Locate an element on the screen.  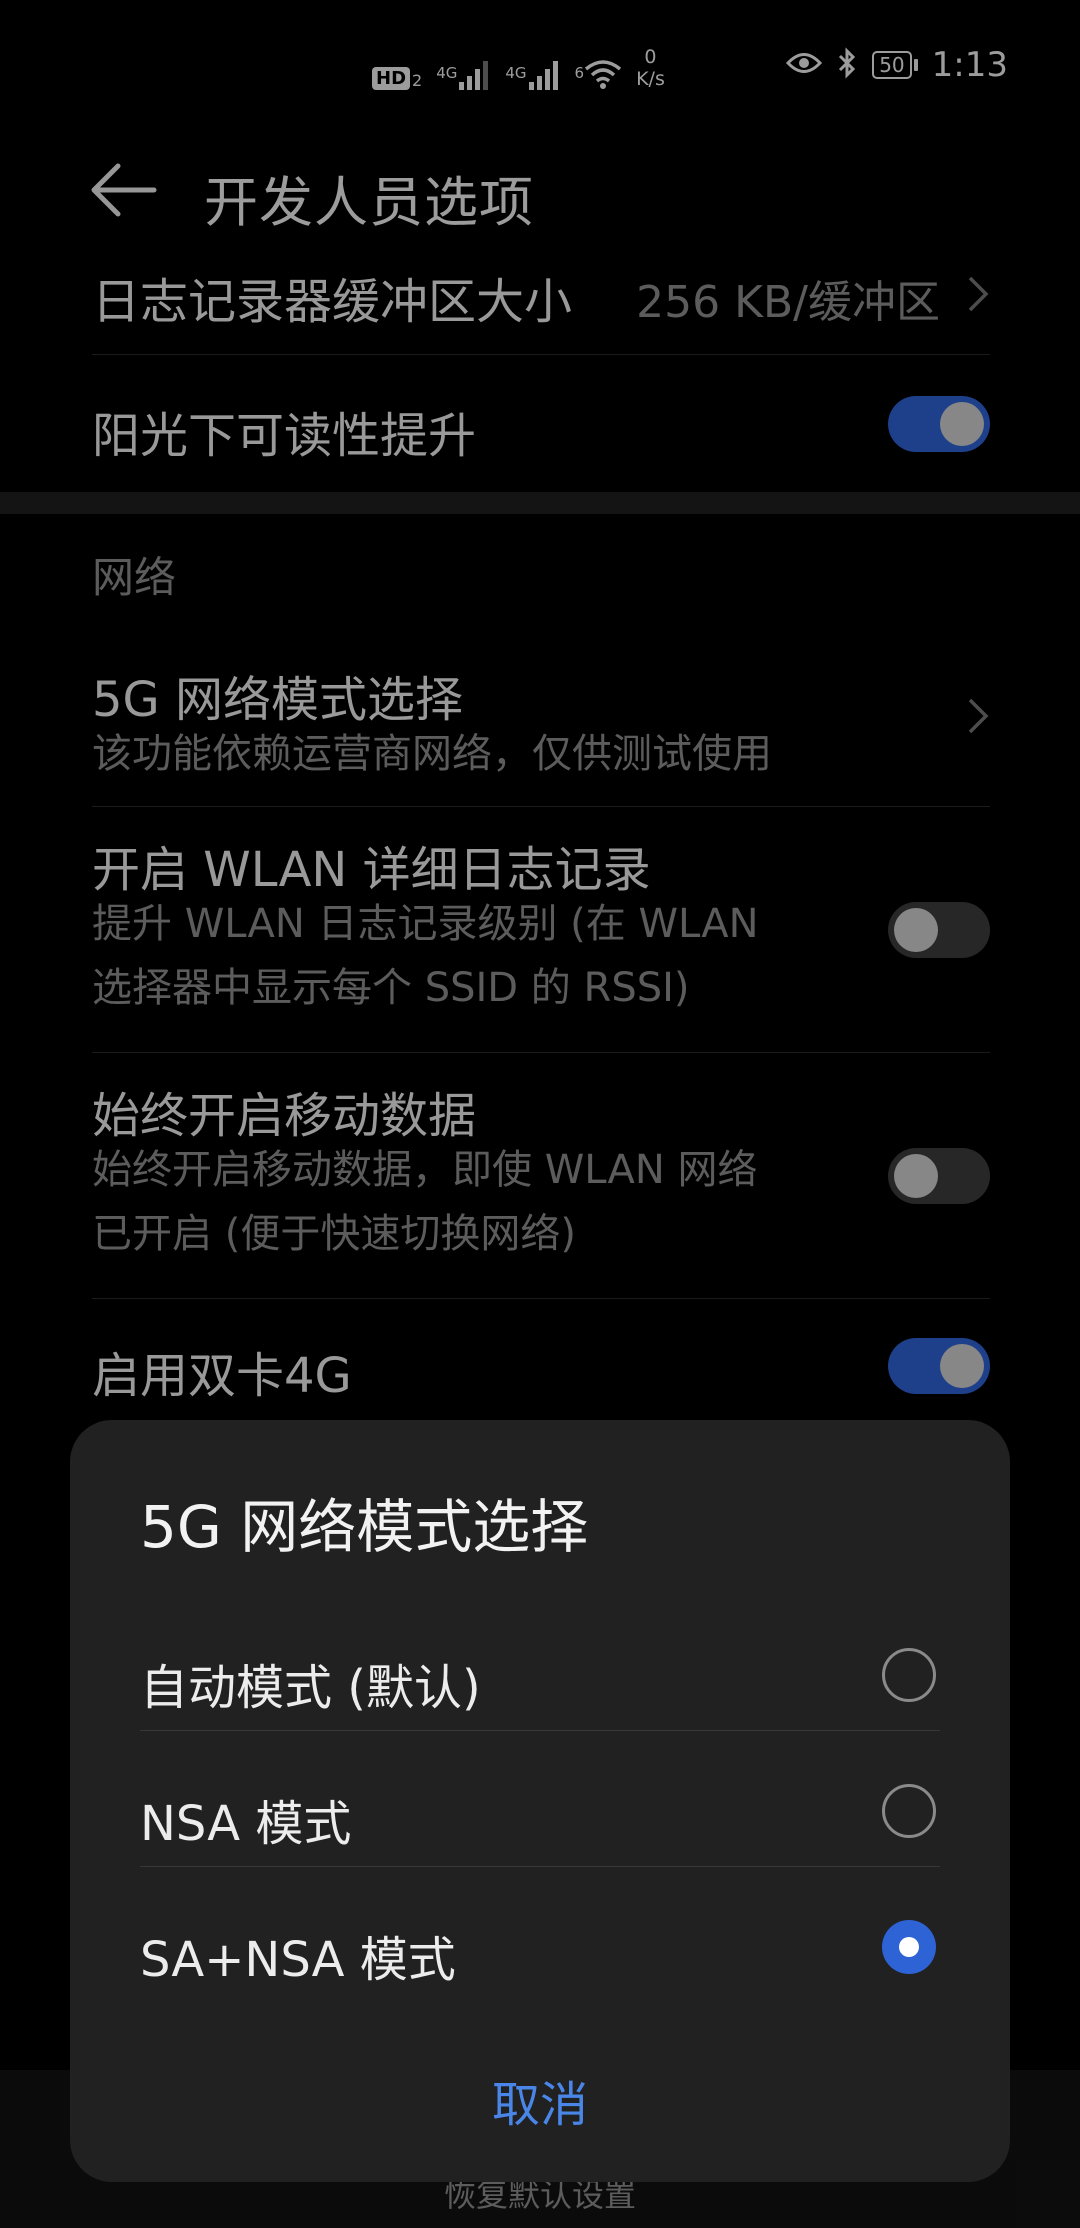
option-label: NSA 模式 is located at coordinates (246, 1824).